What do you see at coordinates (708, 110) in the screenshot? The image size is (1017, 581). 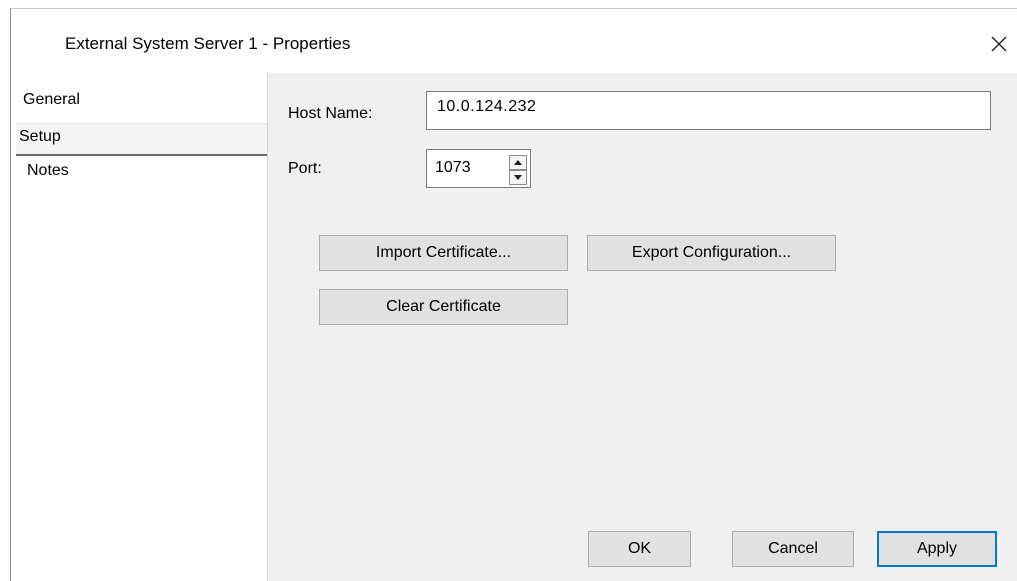 I see `host-name-input: 10.0.124.232` at bounding box center [708, 110].